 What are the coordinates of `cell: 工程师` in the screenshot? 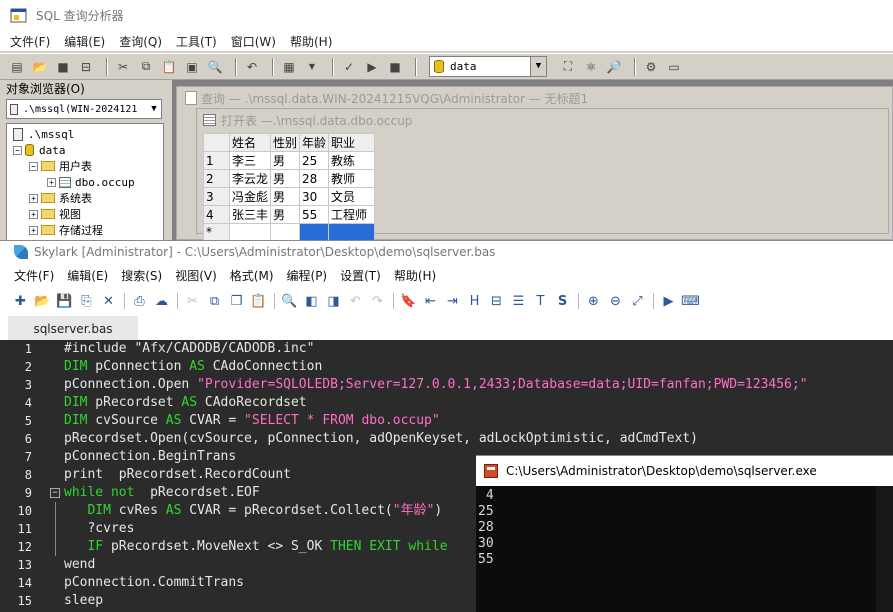 It's located at (352, 214).